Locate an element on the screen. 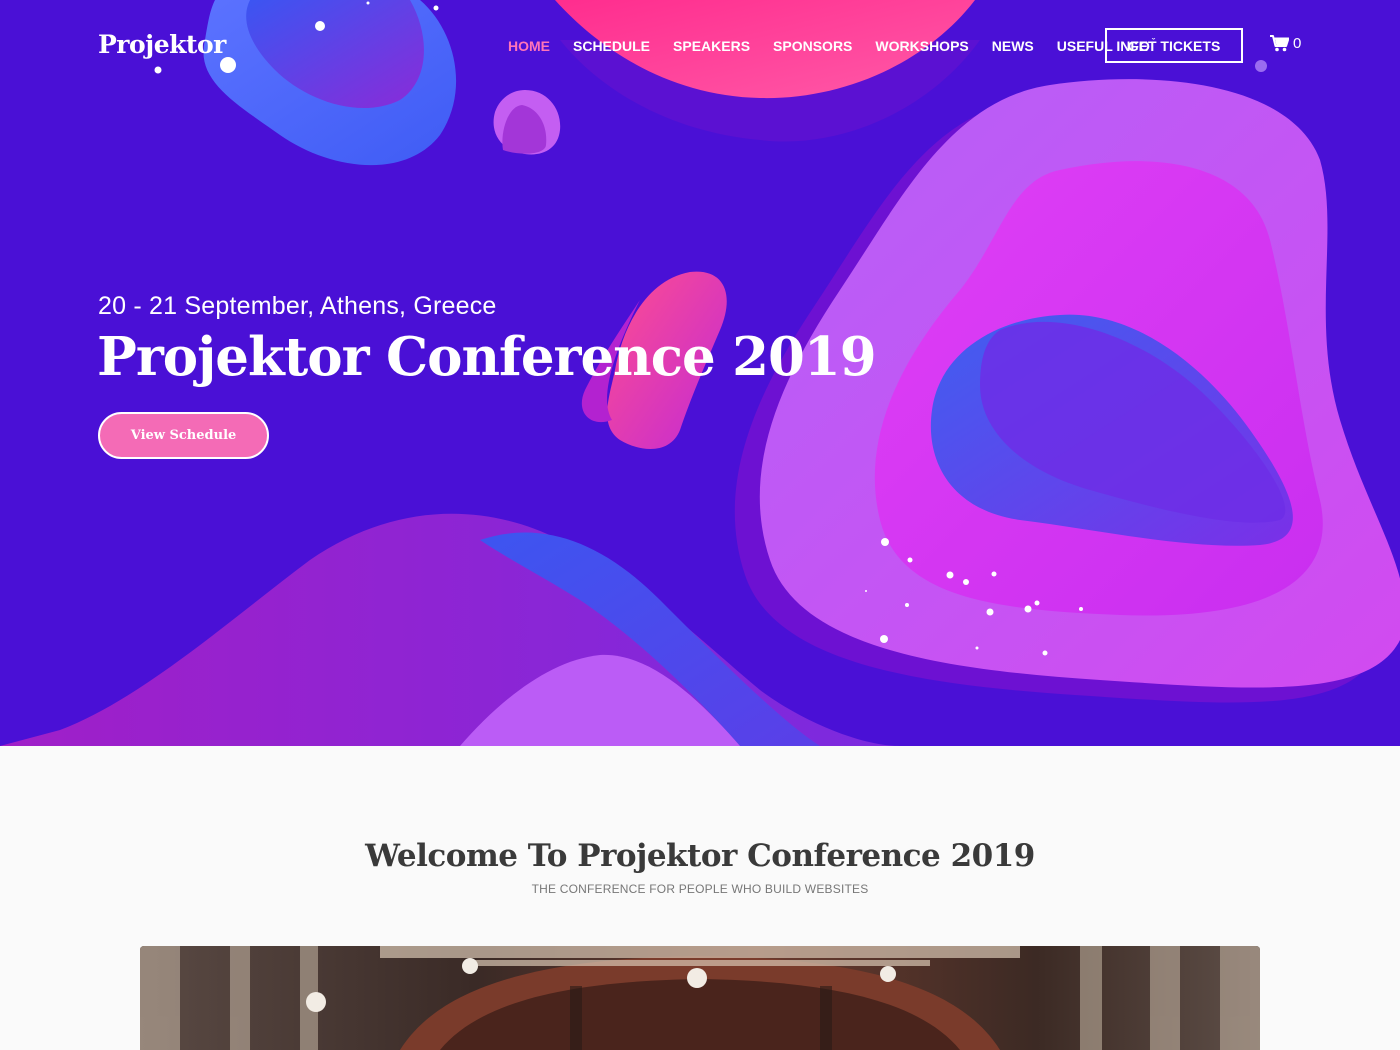 The image size is (1400, 1050). nav-item-label: SPEAKERS is located at coordinates (712, 46).